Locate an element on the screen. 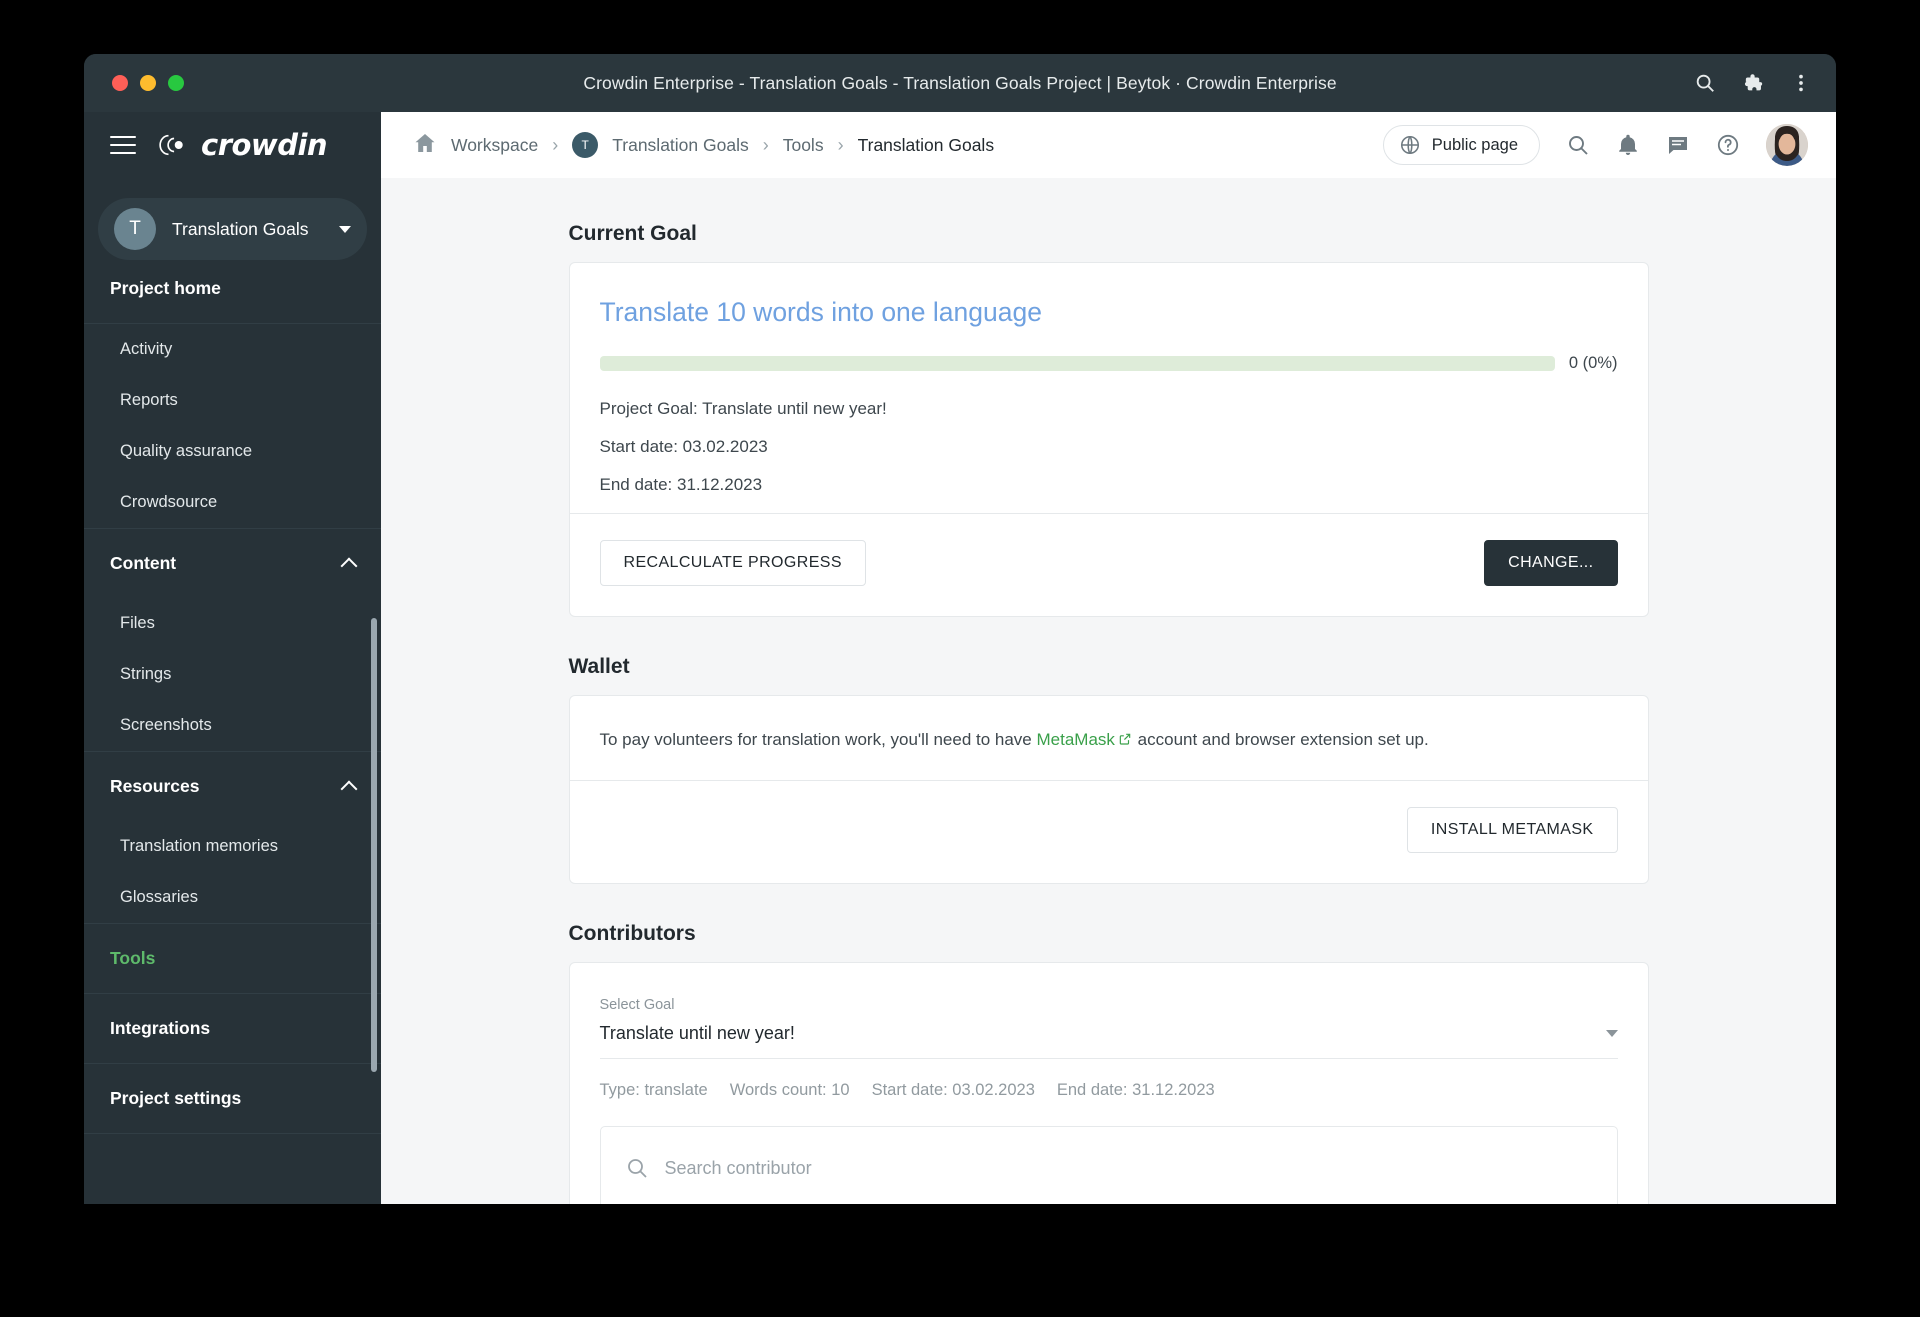 The width and height of the screenshot is (1920, 1317). goal-meta-type: Type: translate is located at coordinates (653, 1090).